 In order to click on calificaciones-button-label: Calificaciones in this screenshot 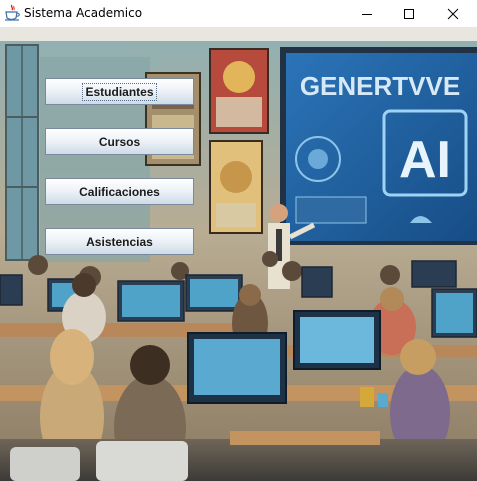, I will do `click(119, 191)`.